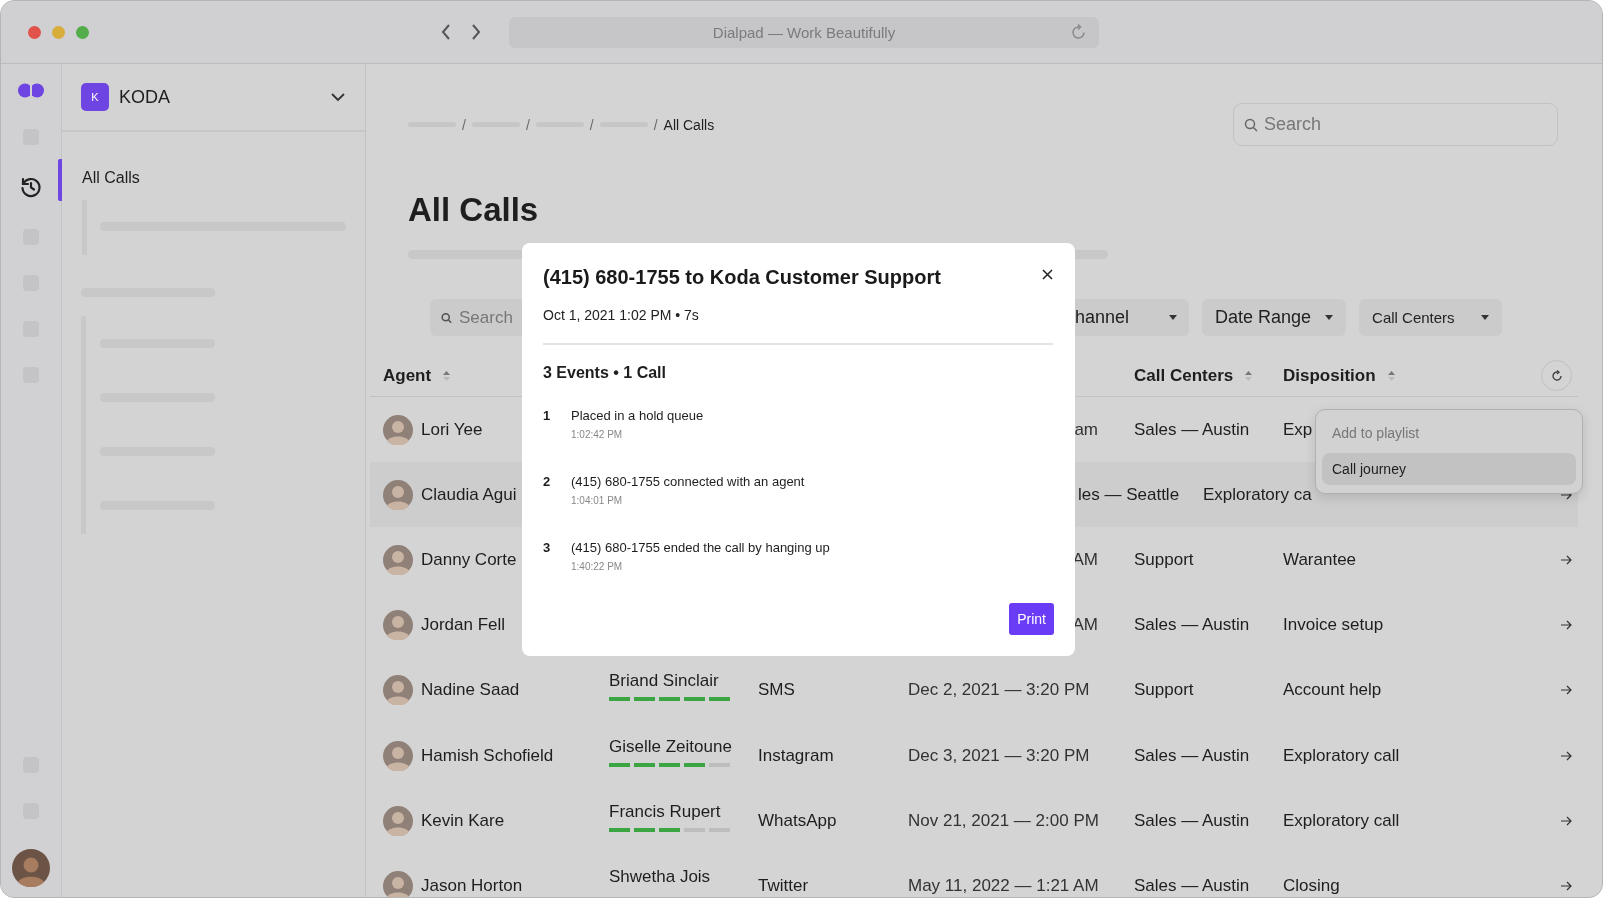 The image size is (1603, 899). I want to click on print-button: Print, so click(1031, 619).